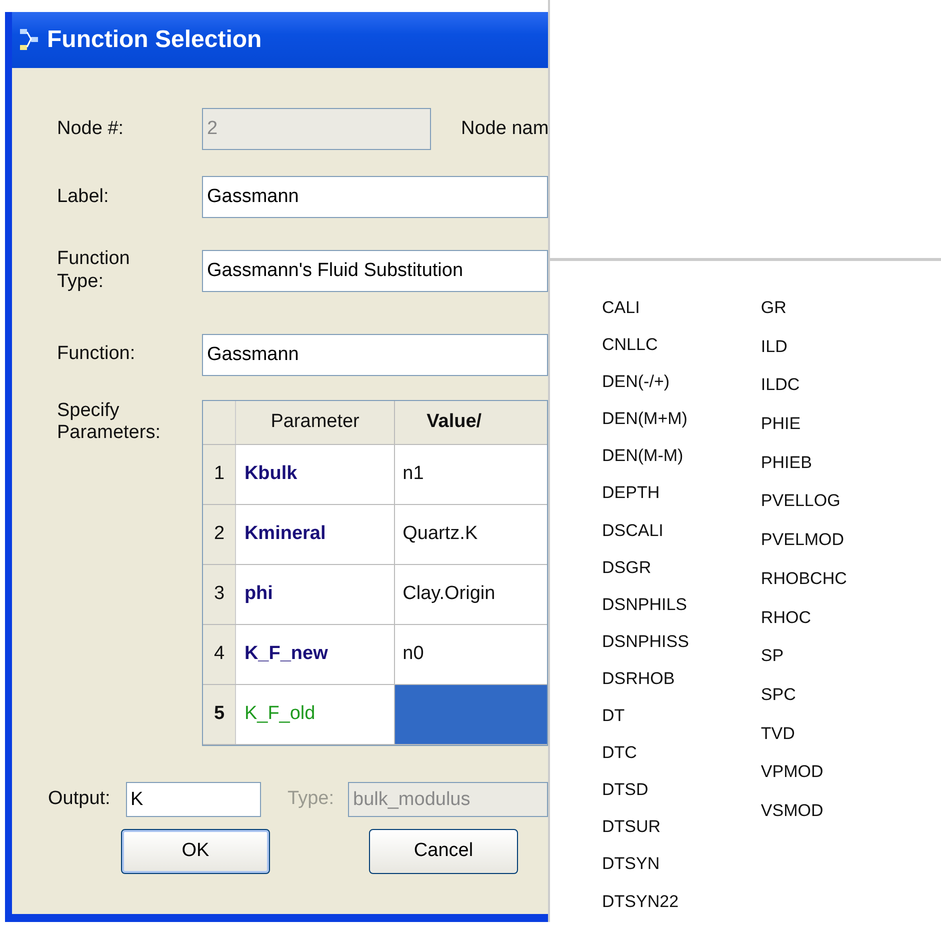  I want to click on list-item: DEN(M+M), so click(645, 419).